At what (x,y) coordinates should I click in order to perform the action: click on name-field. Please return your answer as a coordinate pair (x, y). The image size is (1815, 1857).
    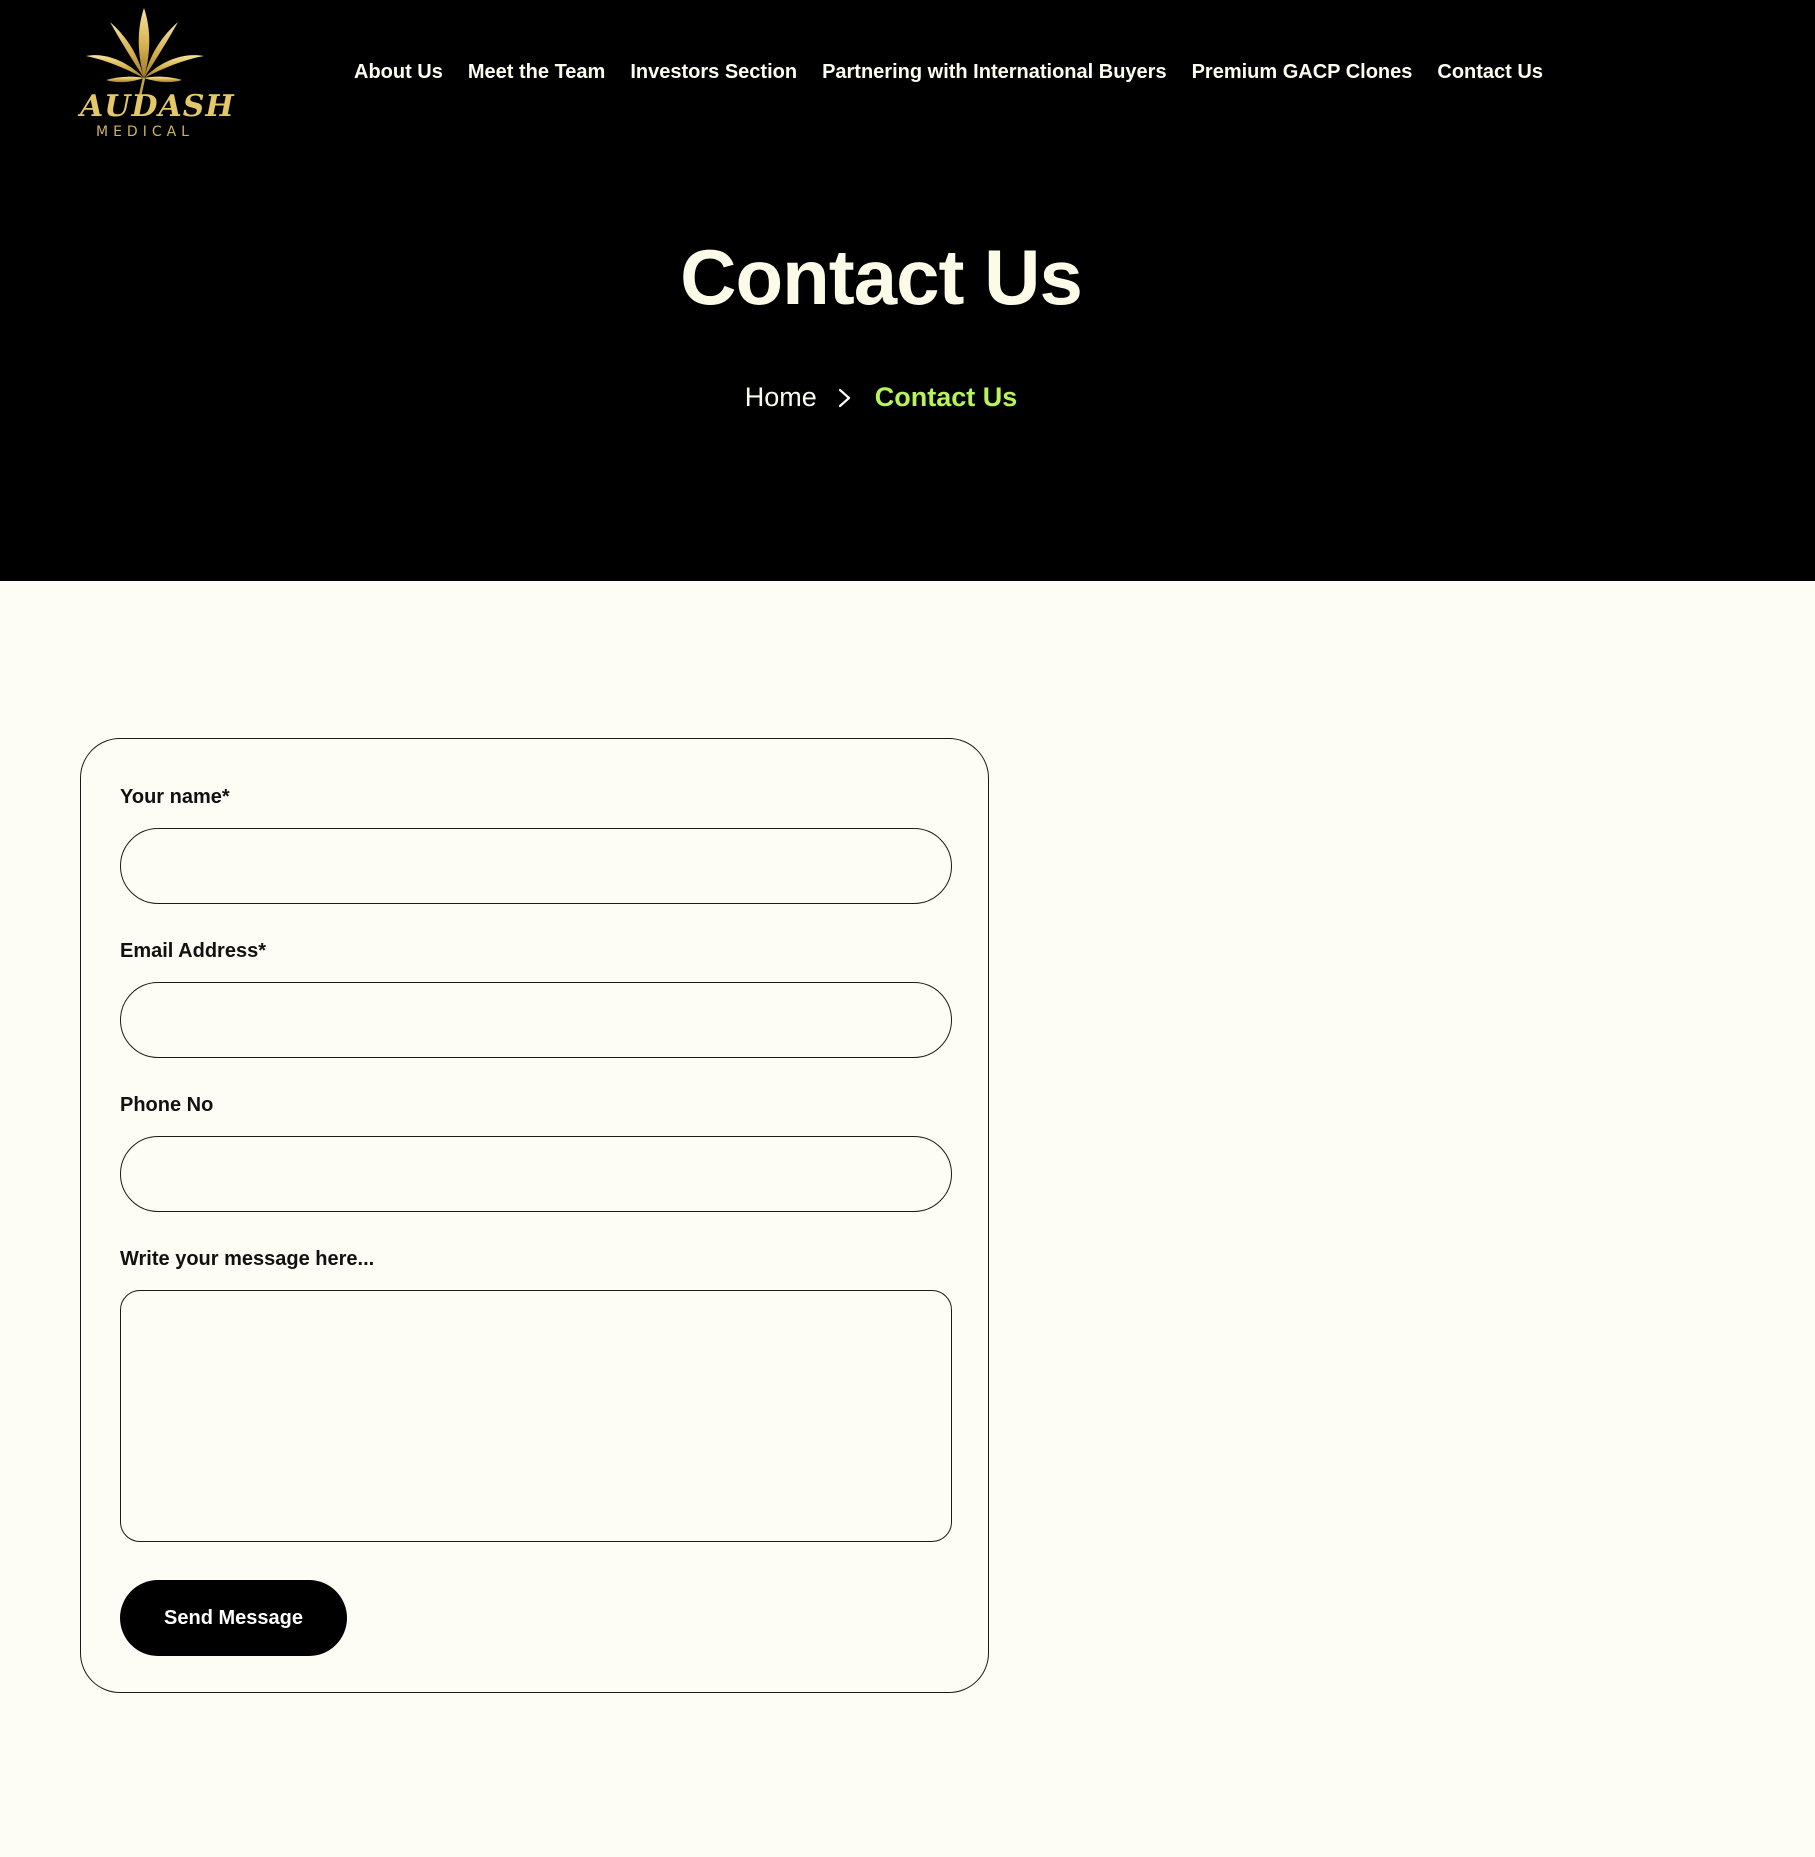
    Looking at the image, I should click on (536, 866).